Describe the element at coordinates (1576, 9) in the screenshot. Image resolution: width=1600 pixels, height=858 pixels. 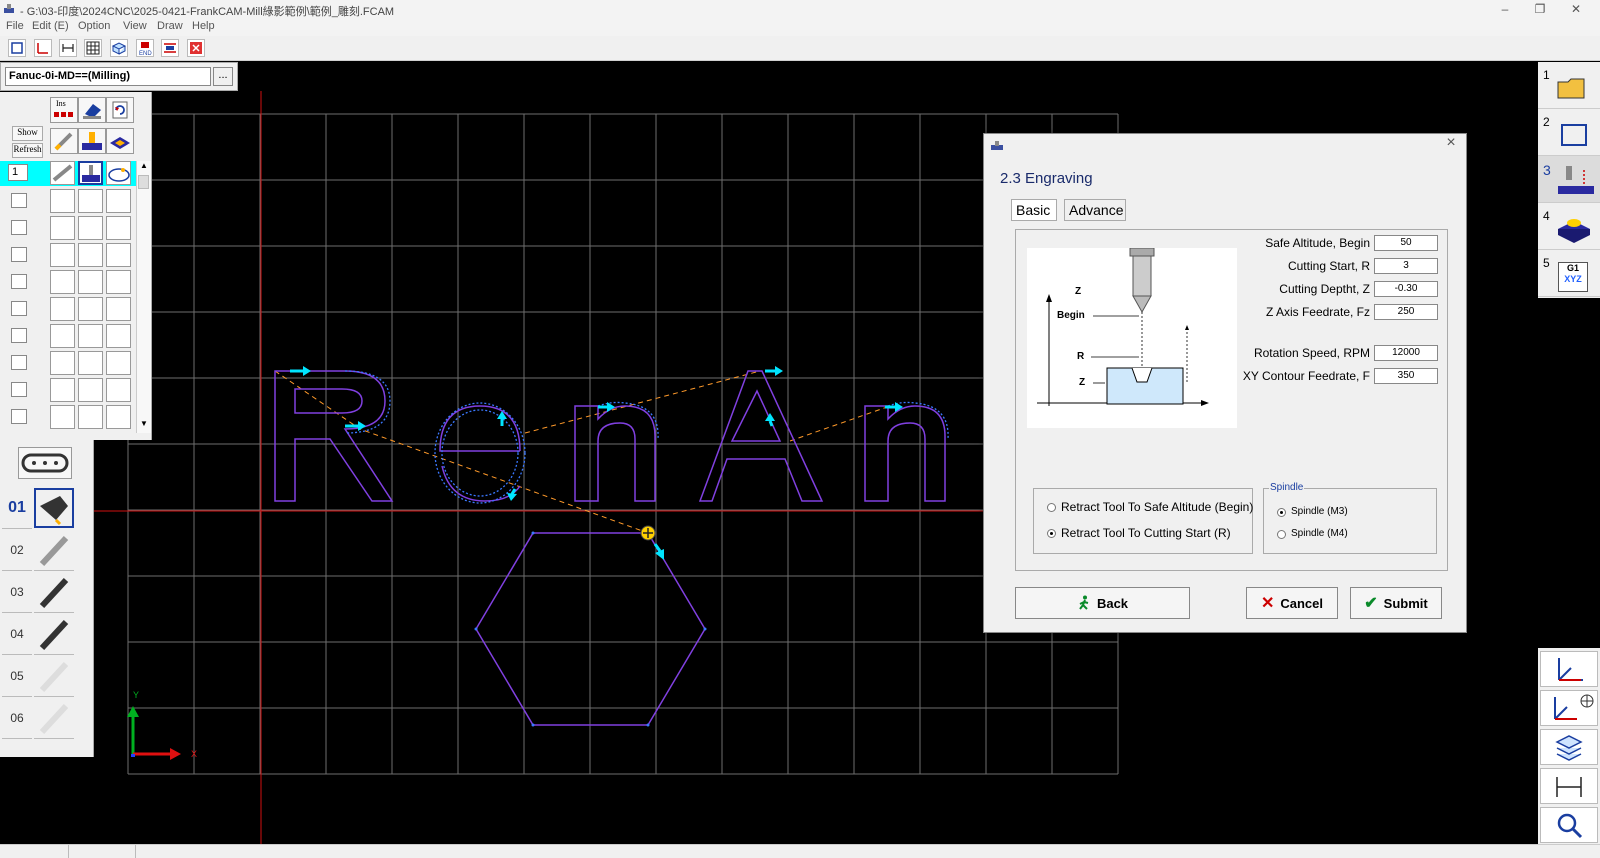
I see `close-window-button: ✕` at that location.